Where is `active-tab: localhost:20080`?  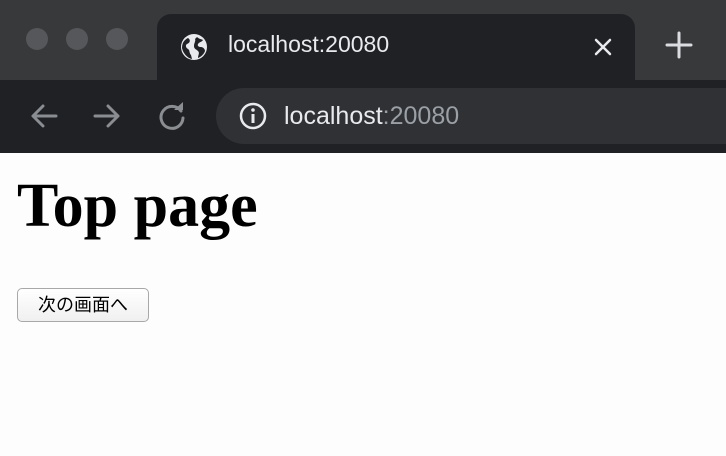
active-tab: localhost:20080 is located at coordinates (396, 47).